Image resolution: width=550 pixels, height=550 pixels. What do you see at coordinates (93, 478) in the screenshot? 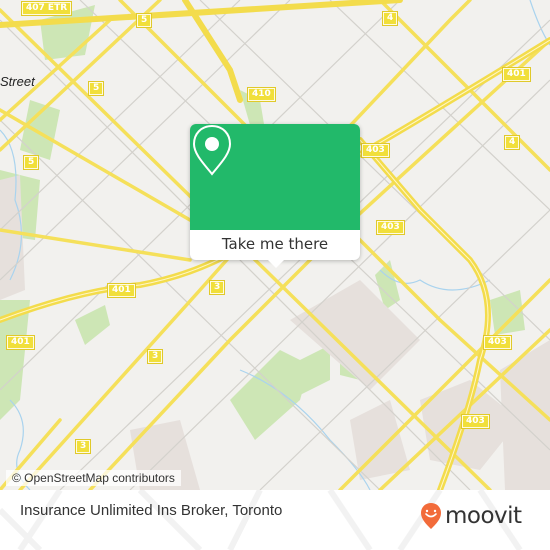
I see `map-attribution: © OpenStreetMap contributors` at bounding box center [93, 478].